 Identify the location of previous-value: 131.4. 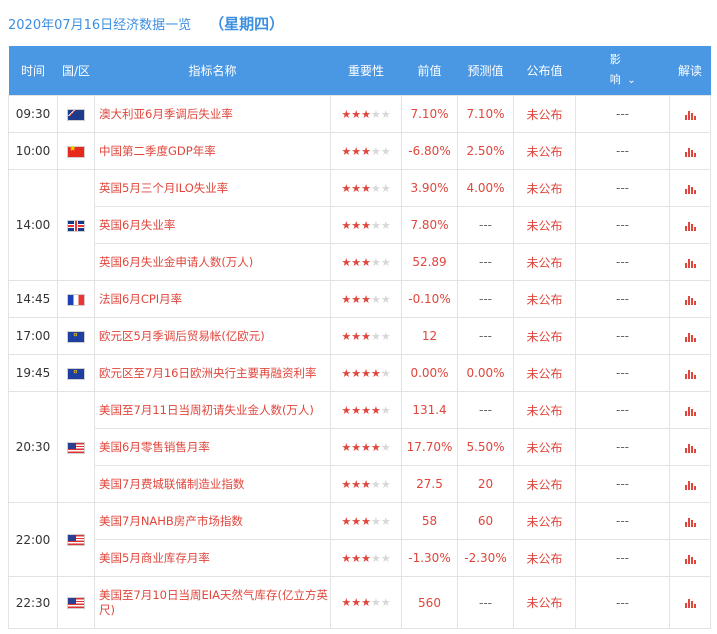
(429, 410).